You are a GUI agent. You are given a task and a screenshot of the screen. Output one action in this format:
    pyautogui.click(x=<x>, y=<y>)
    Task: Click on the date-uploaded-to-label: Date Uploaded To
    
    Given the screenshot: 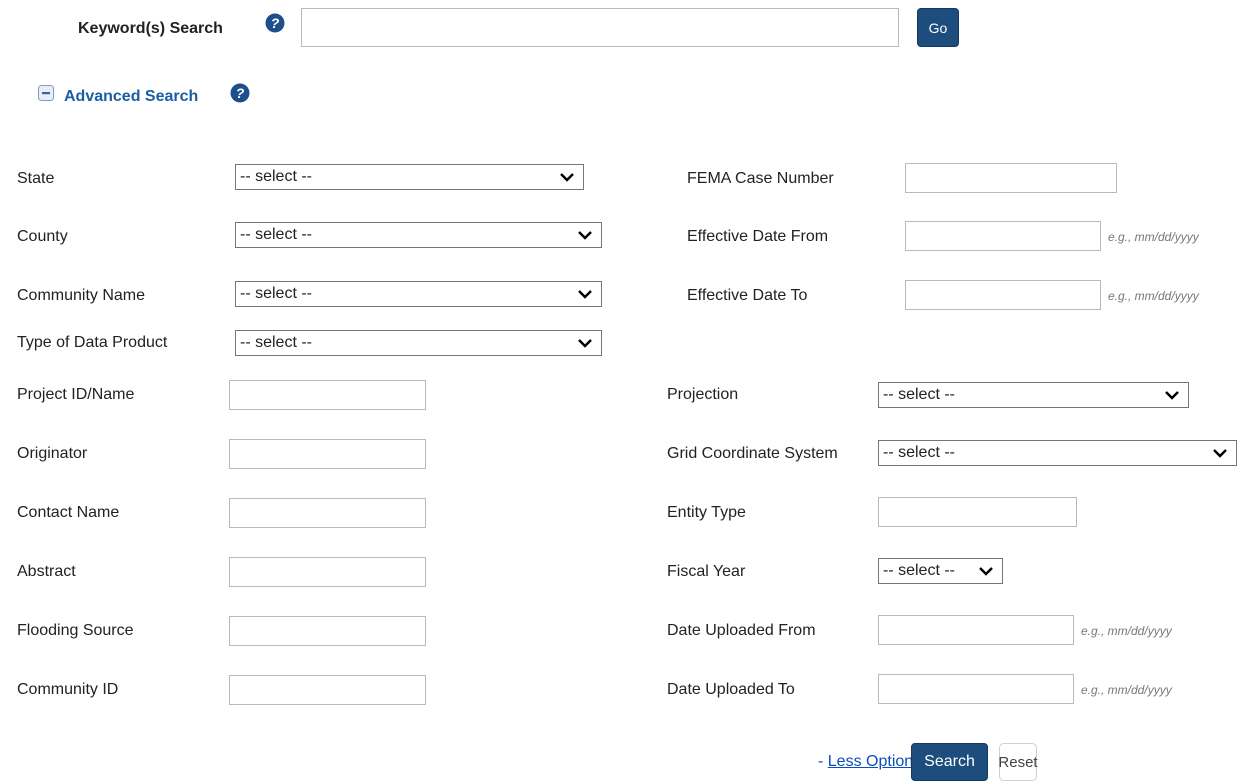 What is the action you would take?
    pyautogui.click(x=731, y=689)
    